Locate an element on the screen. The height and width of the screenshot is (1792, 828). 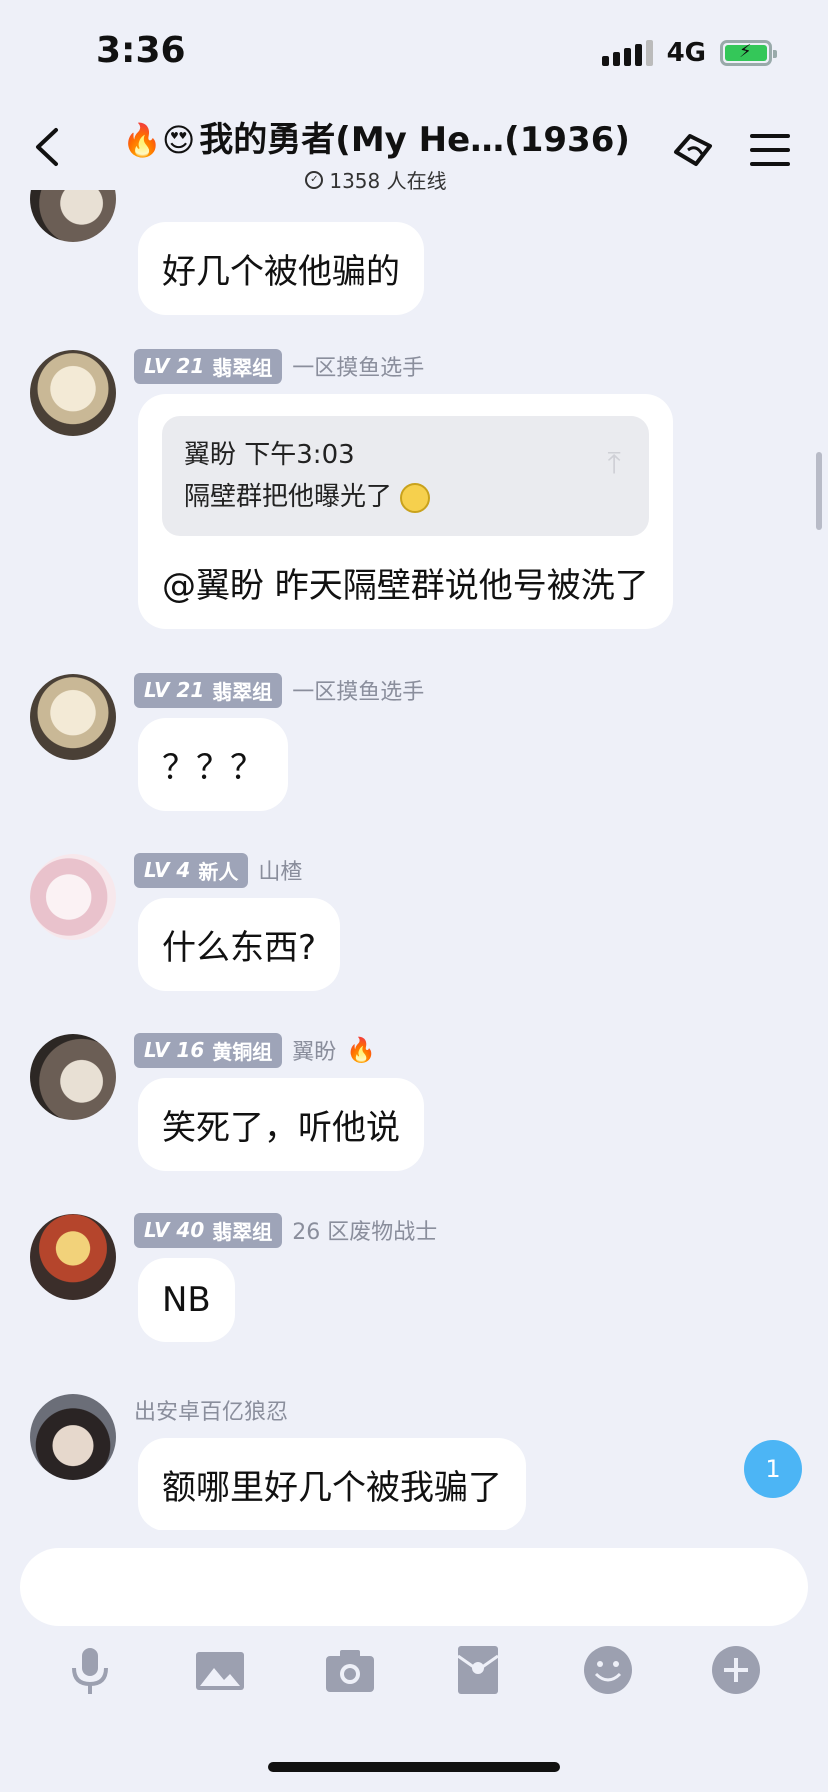
camera-button is located at coordinates (350, 1670).